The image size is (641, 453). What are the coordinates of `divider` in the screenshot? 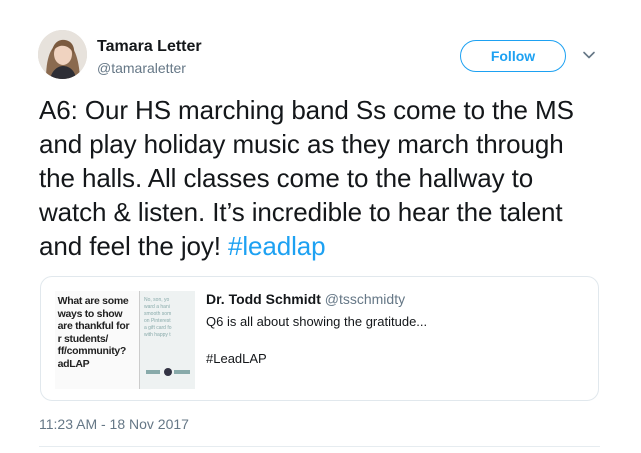 It's located at (319, 446).